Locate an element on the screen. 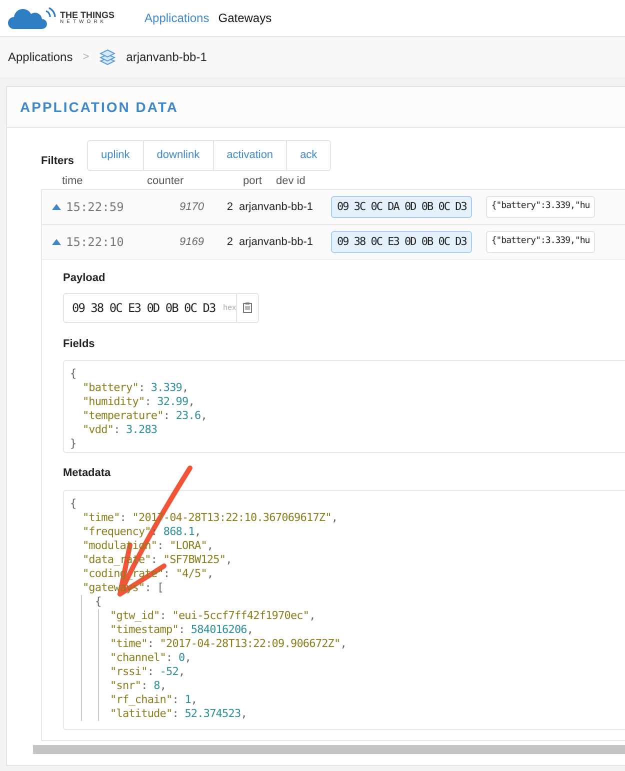 The image size is (625, 771). code-line: "latitude": 52.374523, is located at coordinates (178, 713).